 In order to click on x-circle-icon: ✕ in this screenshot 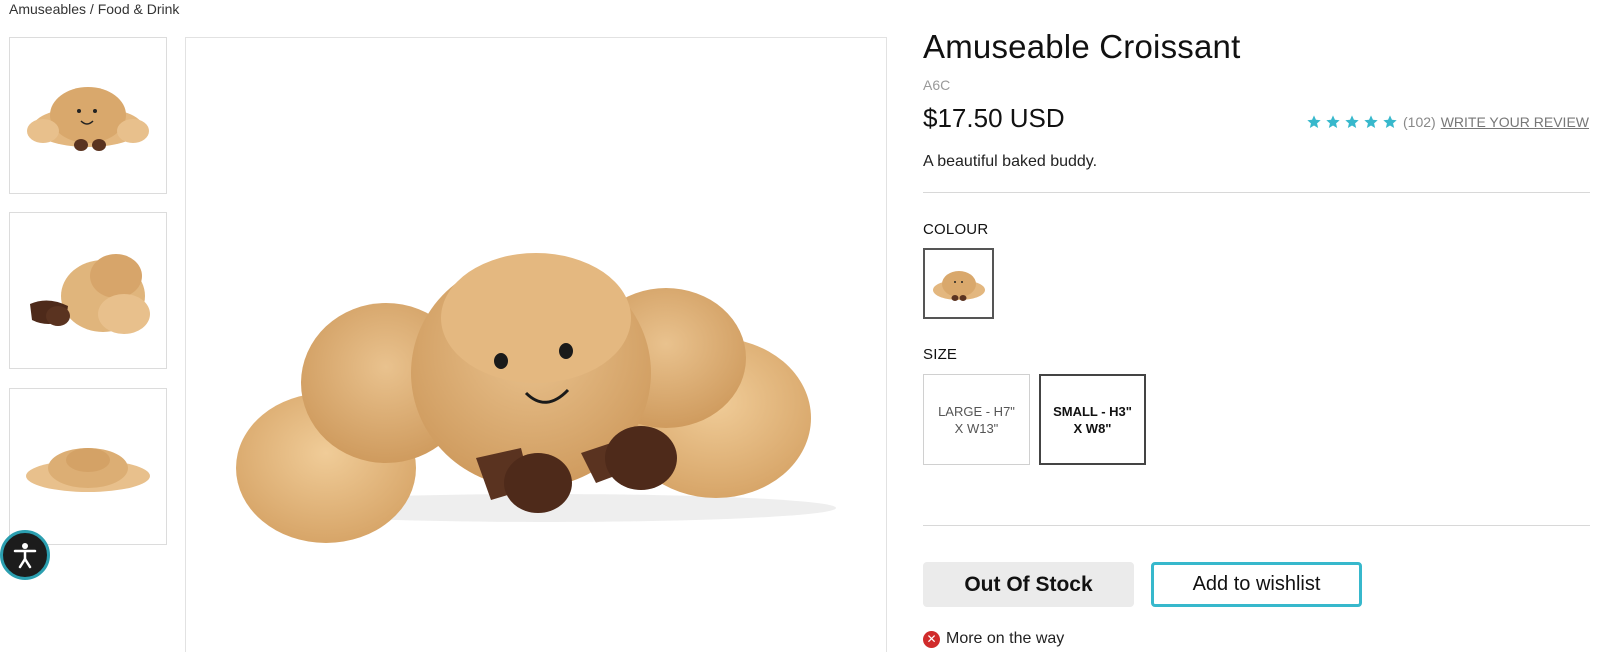, I will do `click(931, 639)`.